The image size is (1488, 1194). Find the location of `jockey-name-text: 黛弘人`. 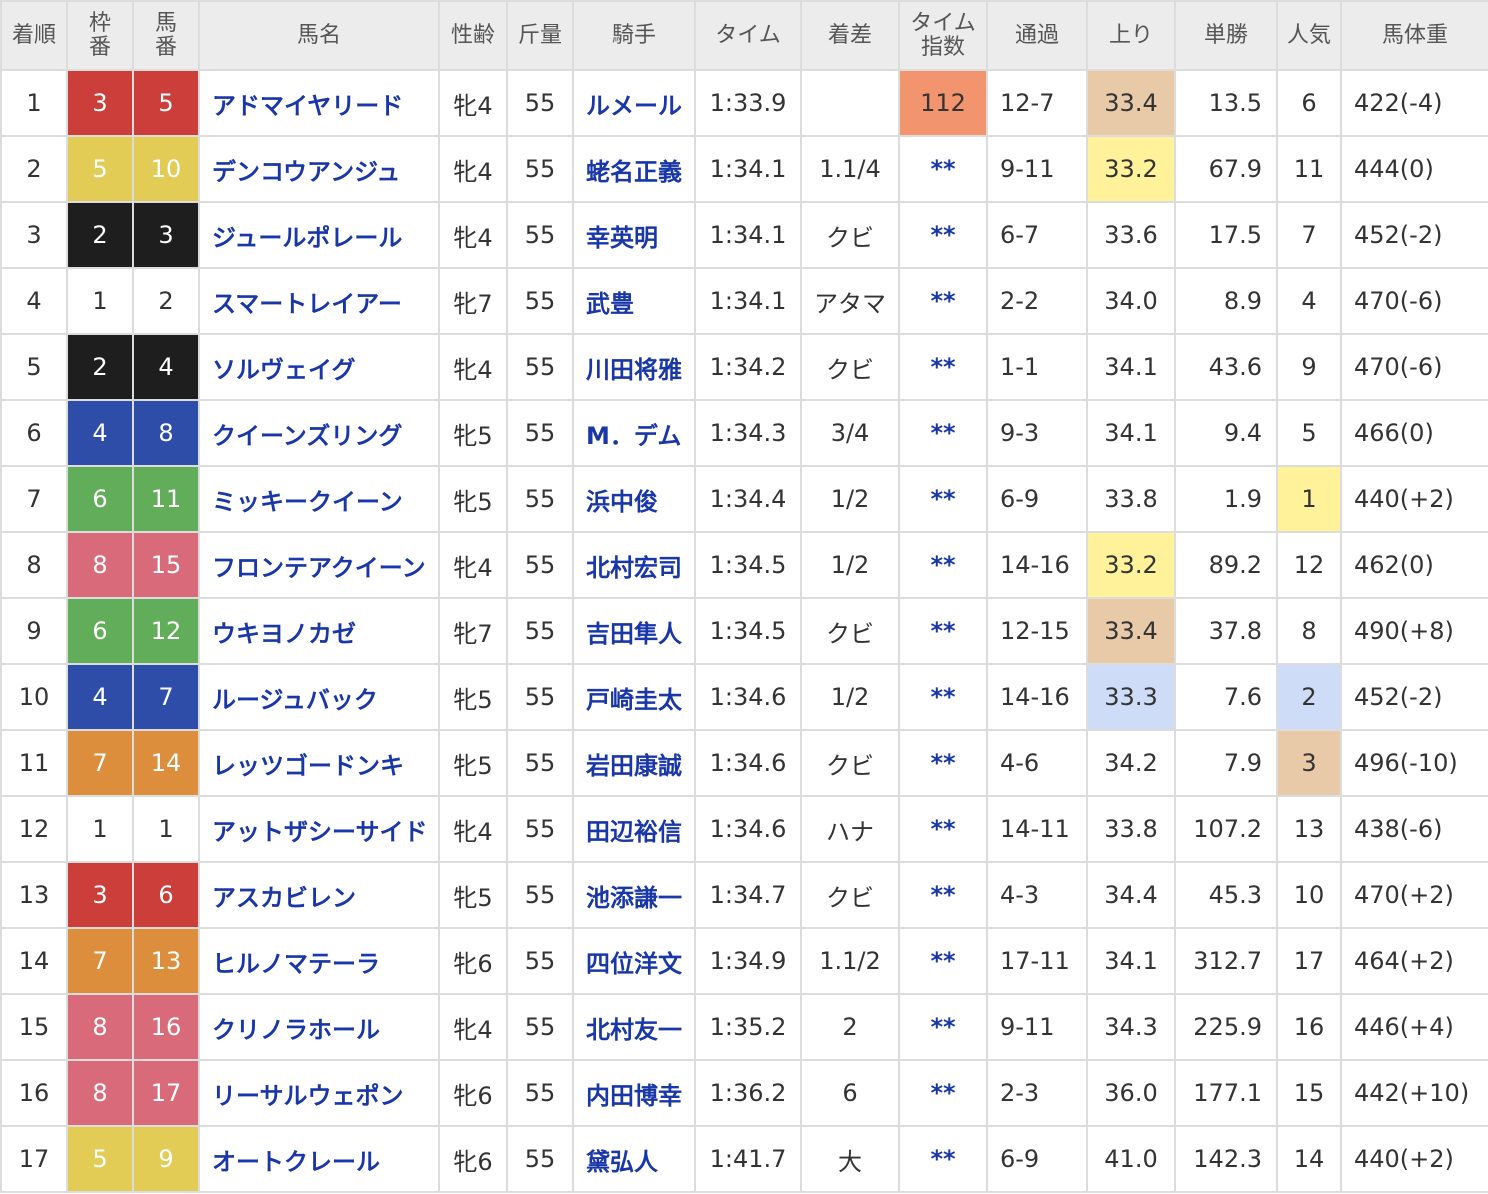

jockey-name-text: 黛弘人 is located at coordinates (622, 1162).